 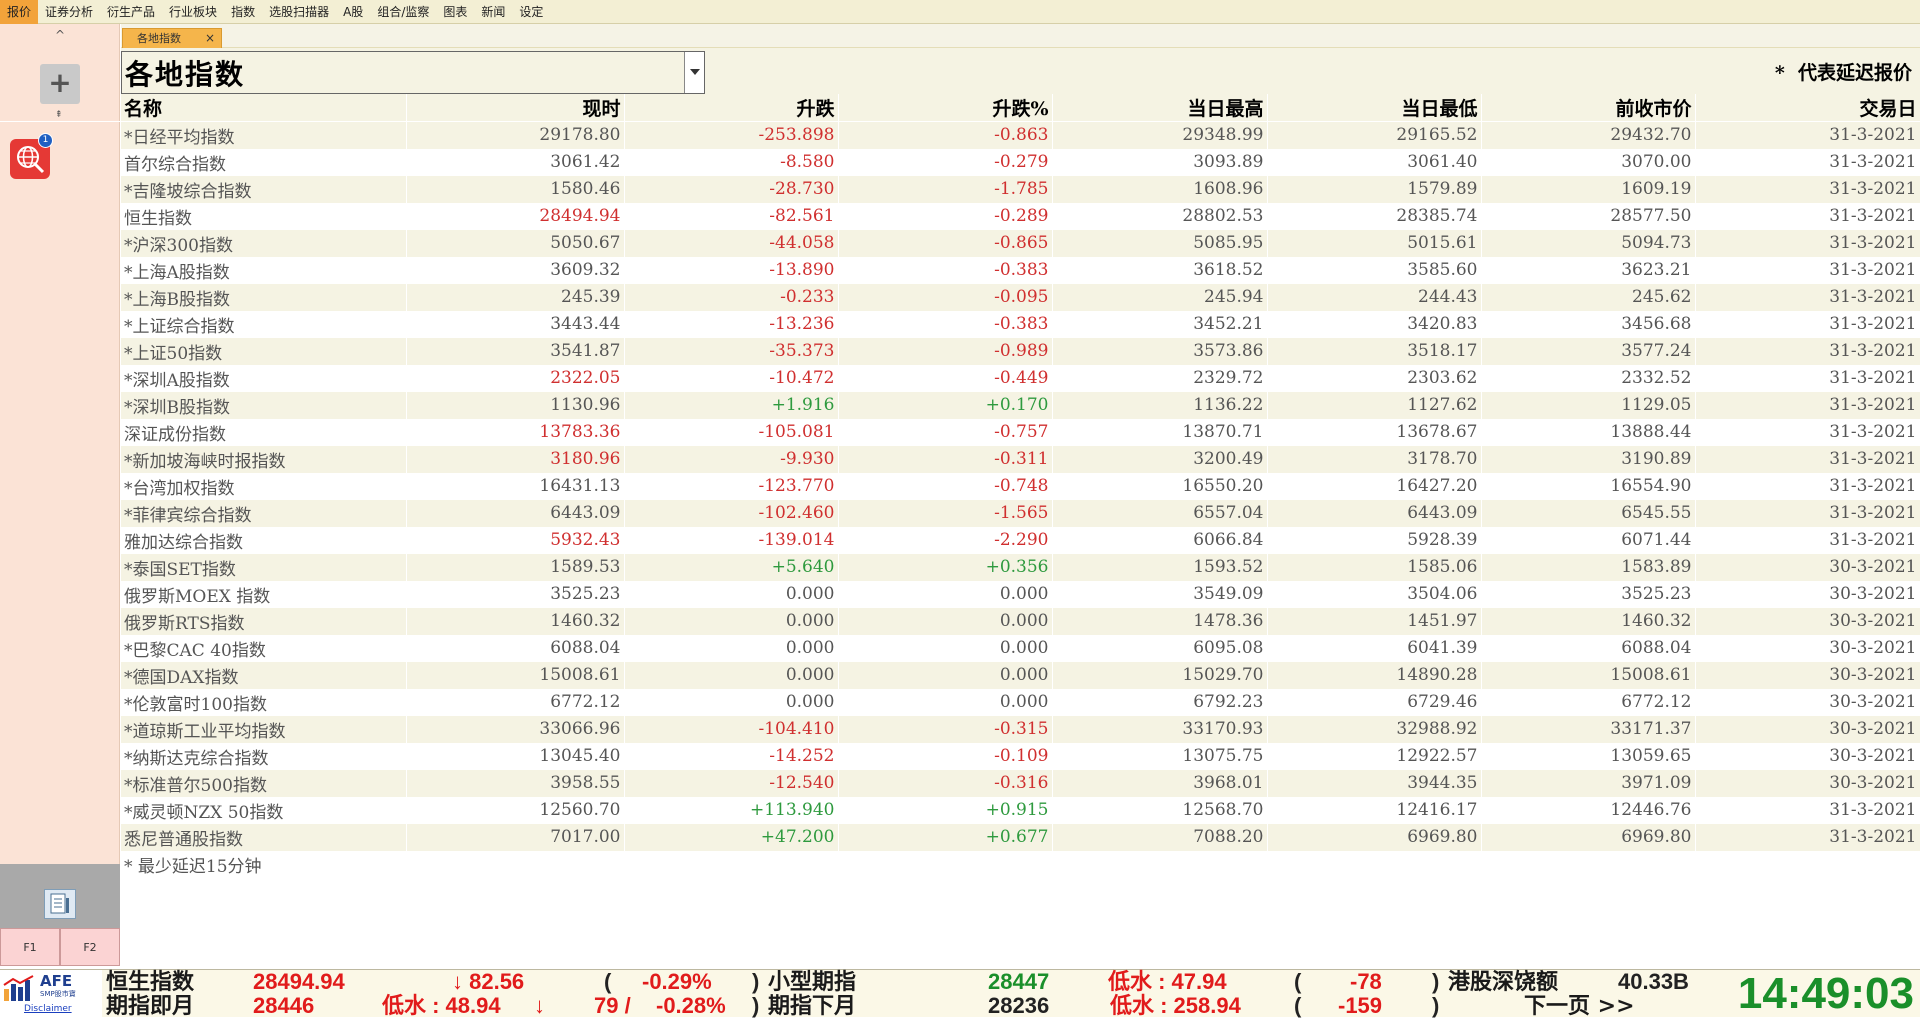 I want to click on column-header: 升跌, so click(x=731, y=108).